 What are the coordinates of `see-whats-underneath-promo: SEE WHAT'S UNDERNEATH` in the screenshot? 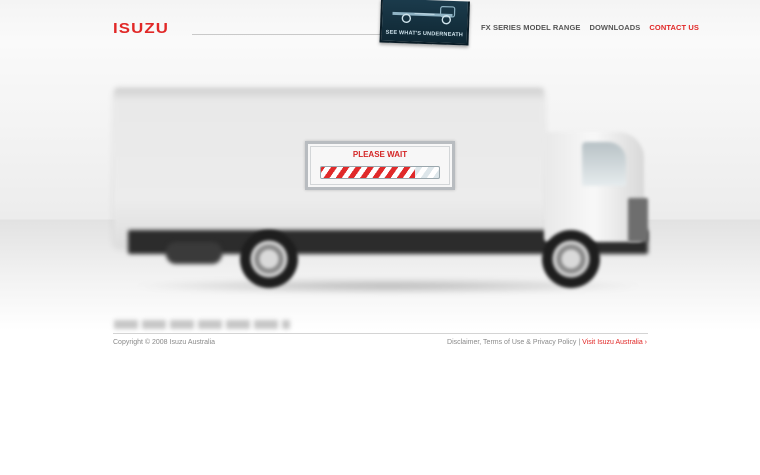 It's located at (424, 23).